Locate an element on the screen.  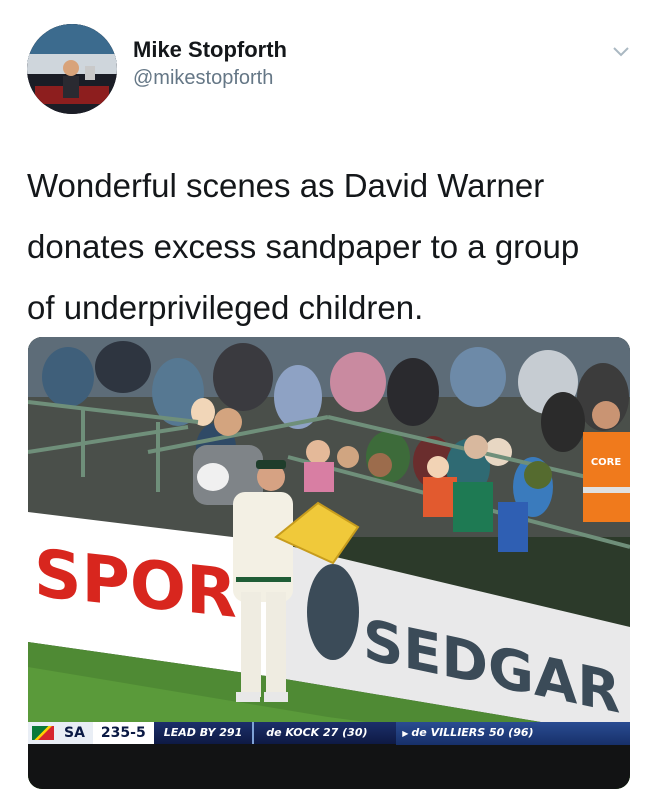
display-name: Mike Stopforth is located at coordinates (210, 50).